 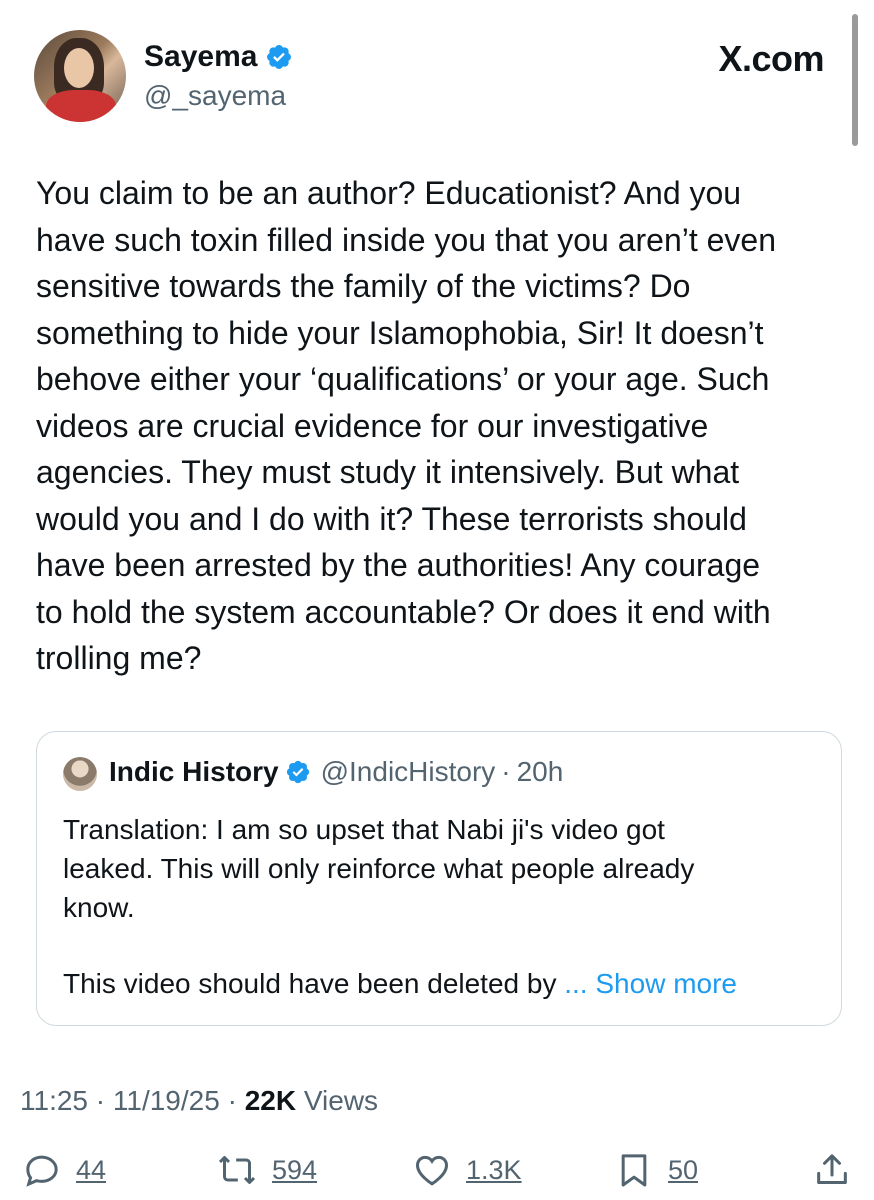 What do you see at coordinates (166, 1100) in the screenshot?
I see `tweet-date: 11/19/25` at bounding box center [166, 1100].